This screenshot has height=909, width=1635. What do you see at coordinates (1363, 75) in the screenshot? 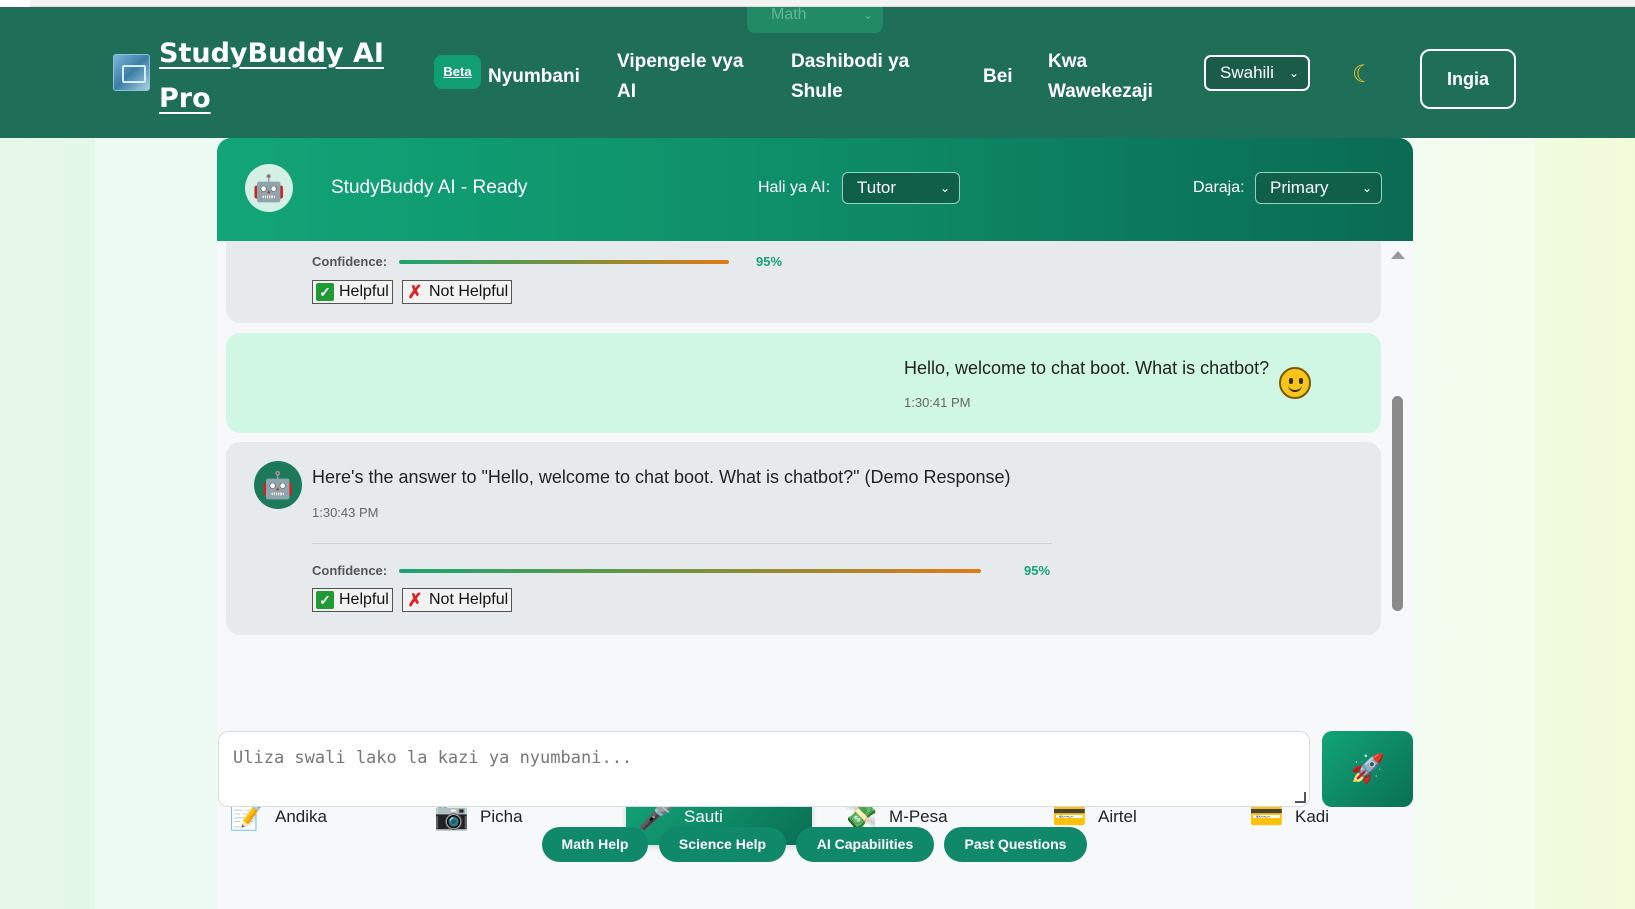
I see `moon-icon: ☾` at bounding box center [1363, 75].